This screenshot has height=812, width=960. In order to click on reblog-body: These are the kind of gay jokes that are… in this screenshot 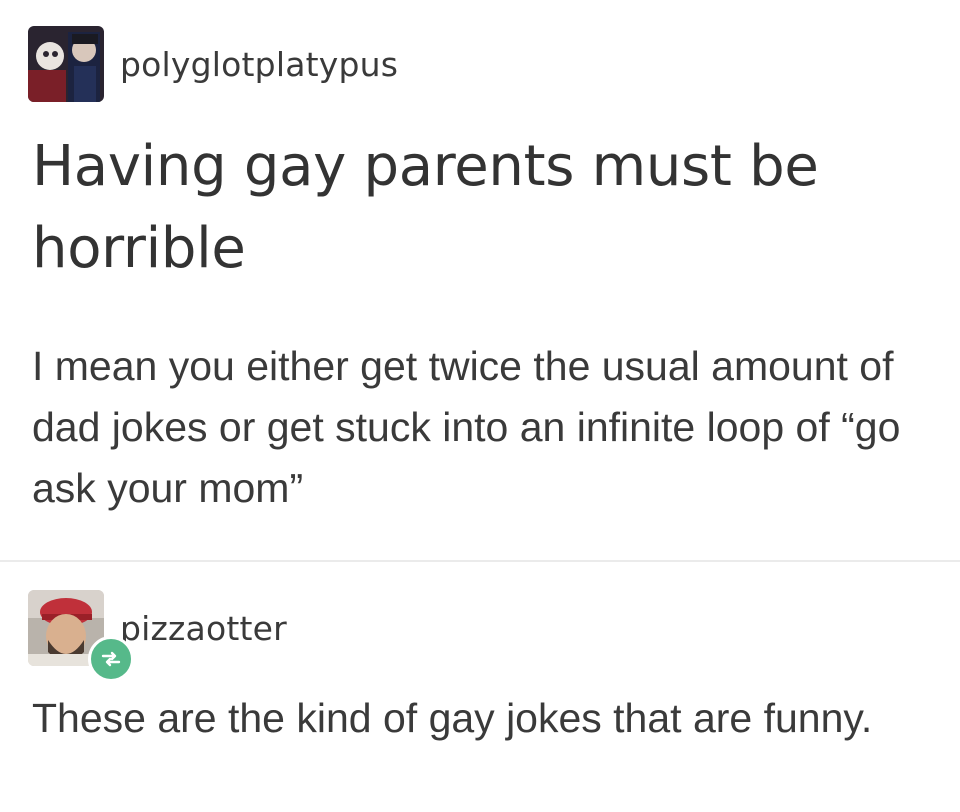, I will do `click(452, 718)`.